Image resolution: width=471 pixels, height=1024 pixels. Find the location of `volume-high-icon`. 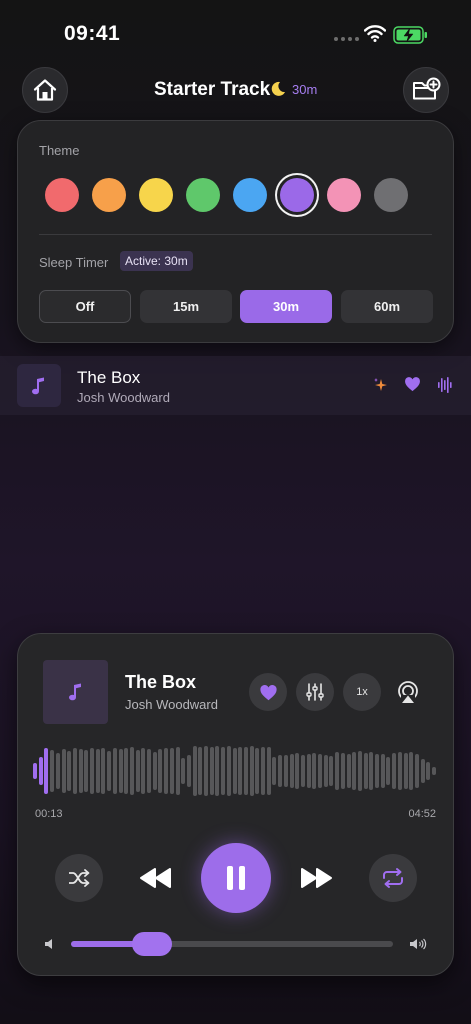

volume-high-icon is located at coordinates (418, 944).